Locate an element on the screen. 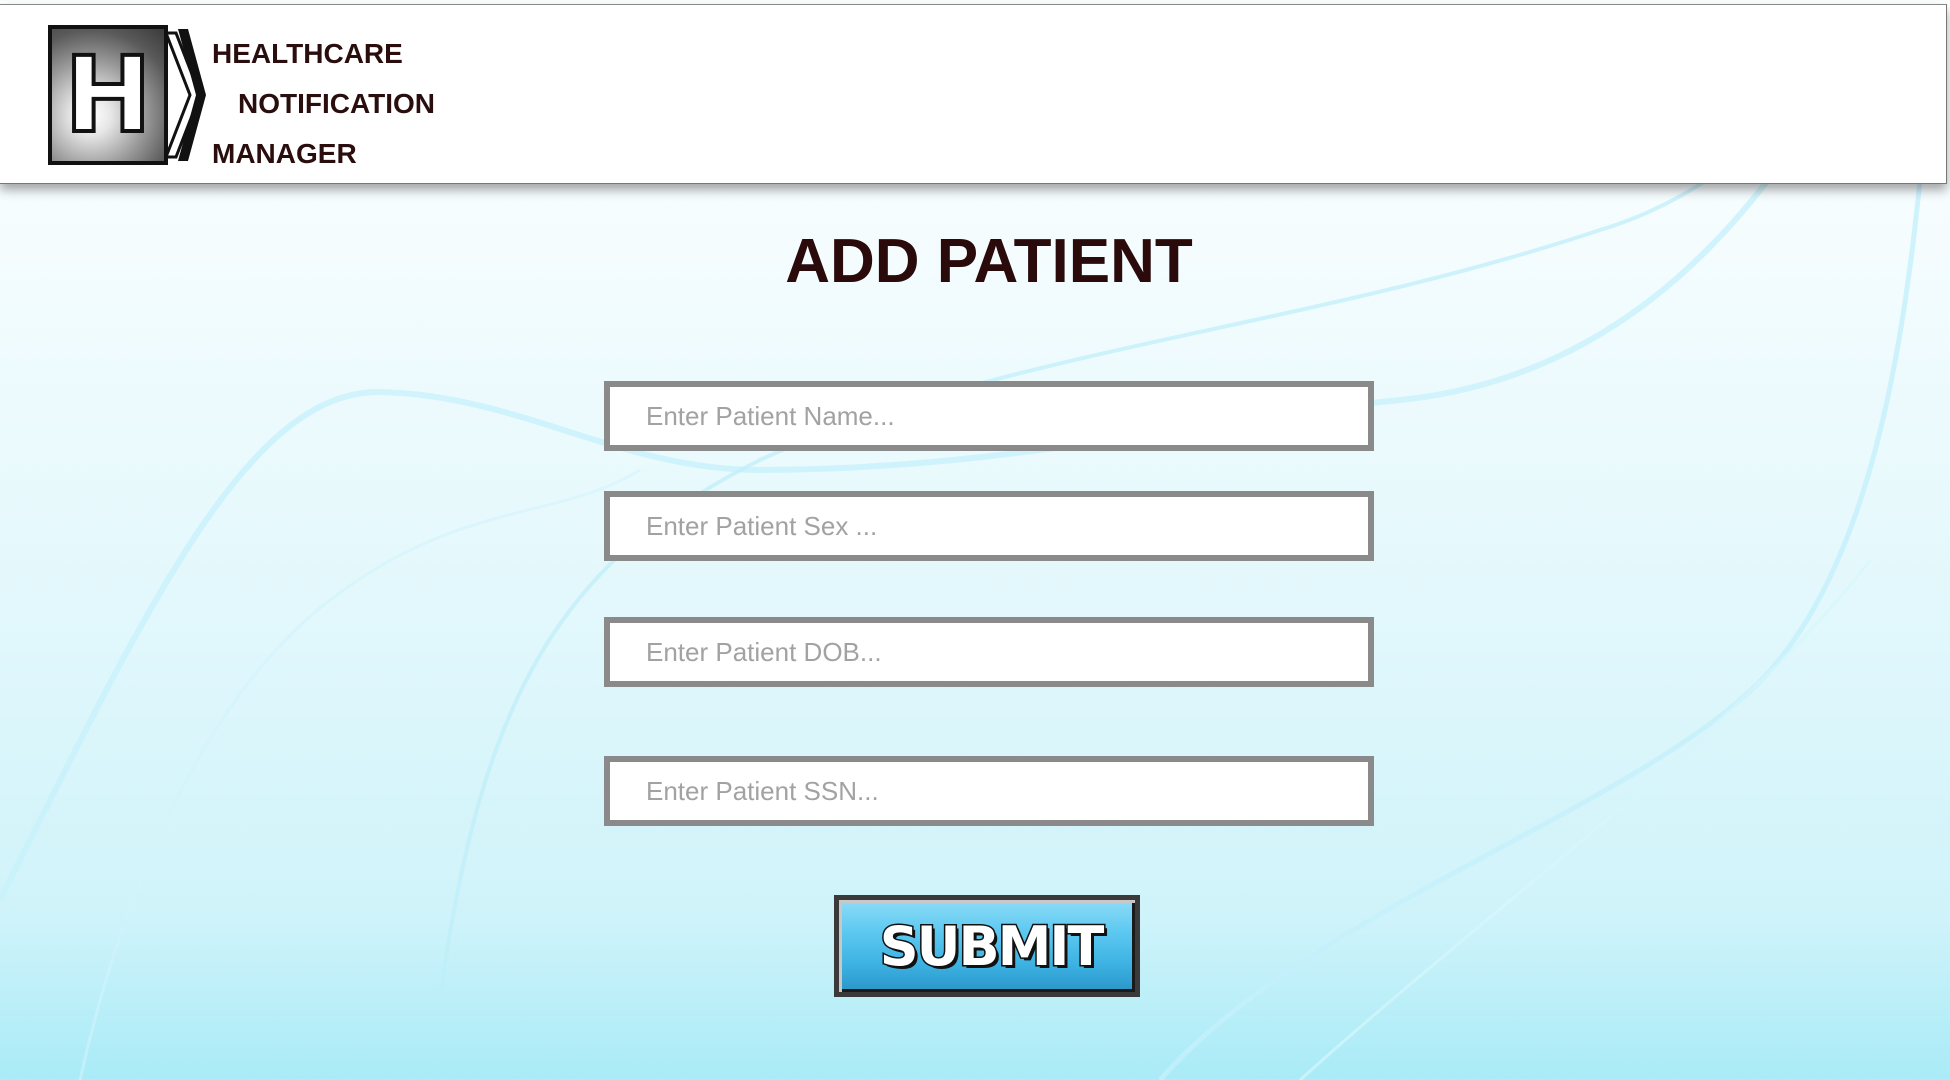 This screenshot has width=1950, height=1080. app-logo: H is located at coordinates (128, 94).